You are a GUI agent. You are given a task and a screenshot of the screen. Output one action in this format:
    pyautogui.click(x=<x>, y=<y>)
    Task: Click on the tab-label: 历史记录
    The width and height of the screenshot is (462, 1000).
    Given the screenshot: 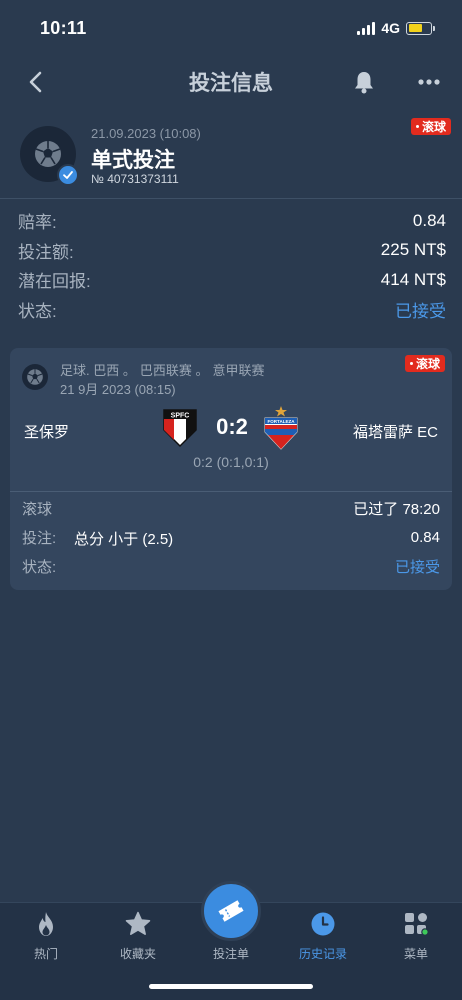 What is the action you would take?
    pyautogui.click(x=322, y=954)
    